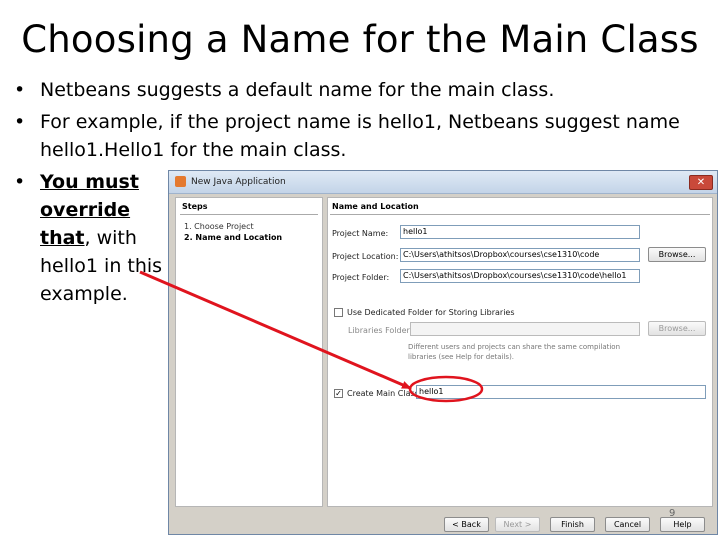  What do you see at coordinates (238, 182) in the screenshot?
I see `dialog-title: New Java Application` at bounding box center [238, 182].